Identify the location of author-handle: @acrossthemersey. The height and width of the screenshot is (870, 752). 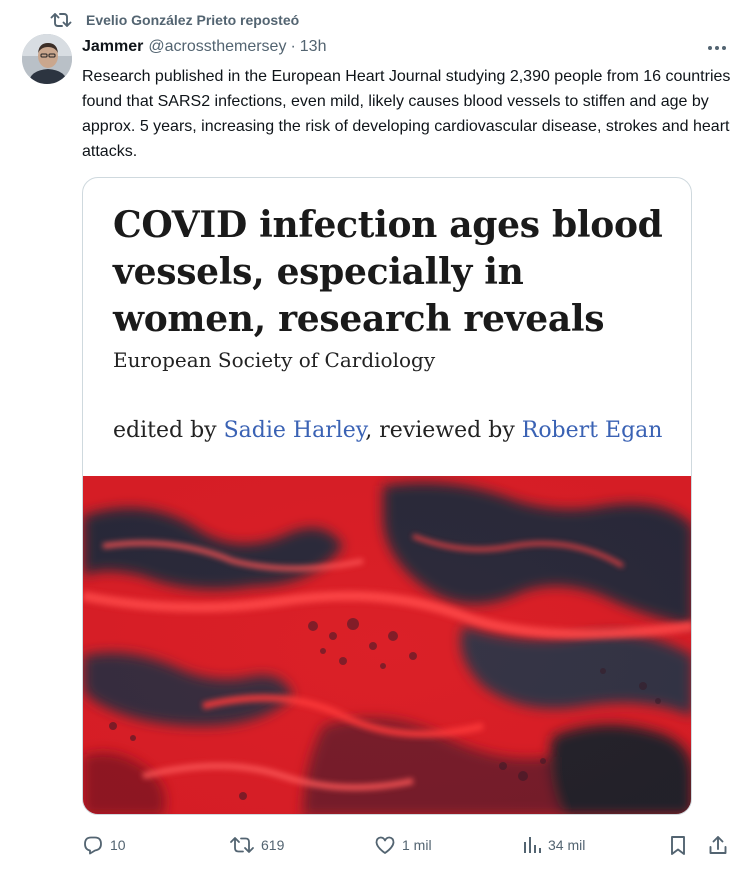
(217, 47).